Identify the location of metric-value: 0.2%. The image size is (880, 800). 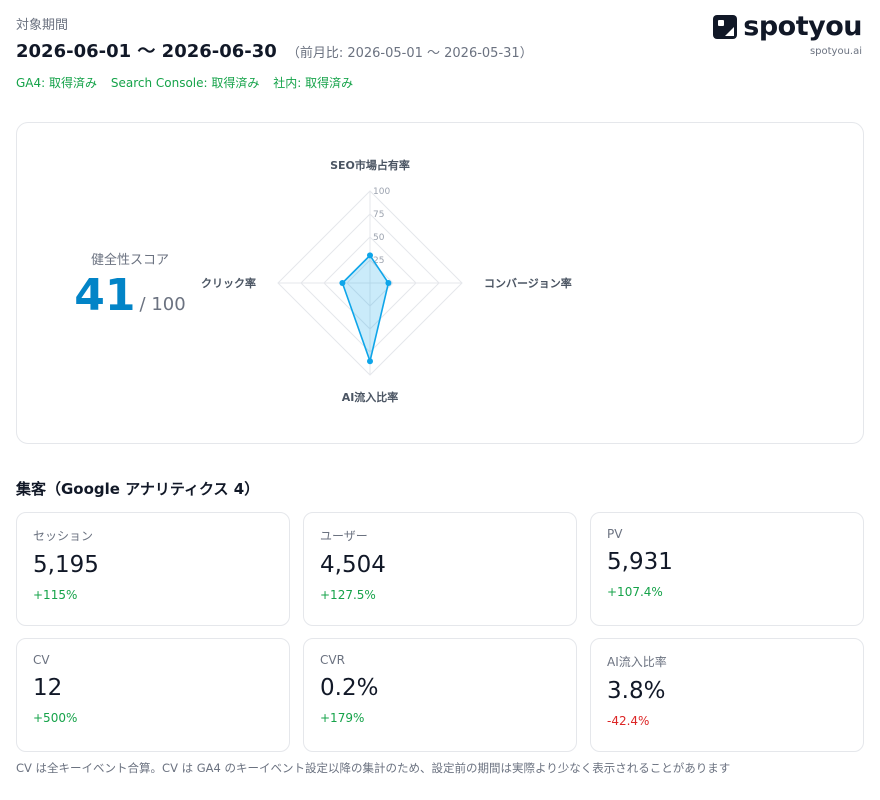
(349, 688).